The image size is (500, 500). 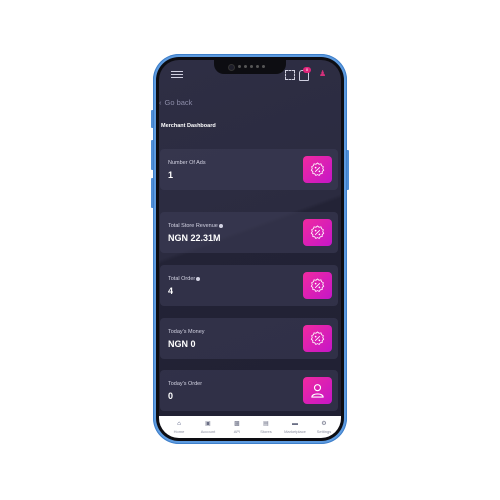 I want to click on stat-card: Today's Order 0, so click(x=249, y=390).